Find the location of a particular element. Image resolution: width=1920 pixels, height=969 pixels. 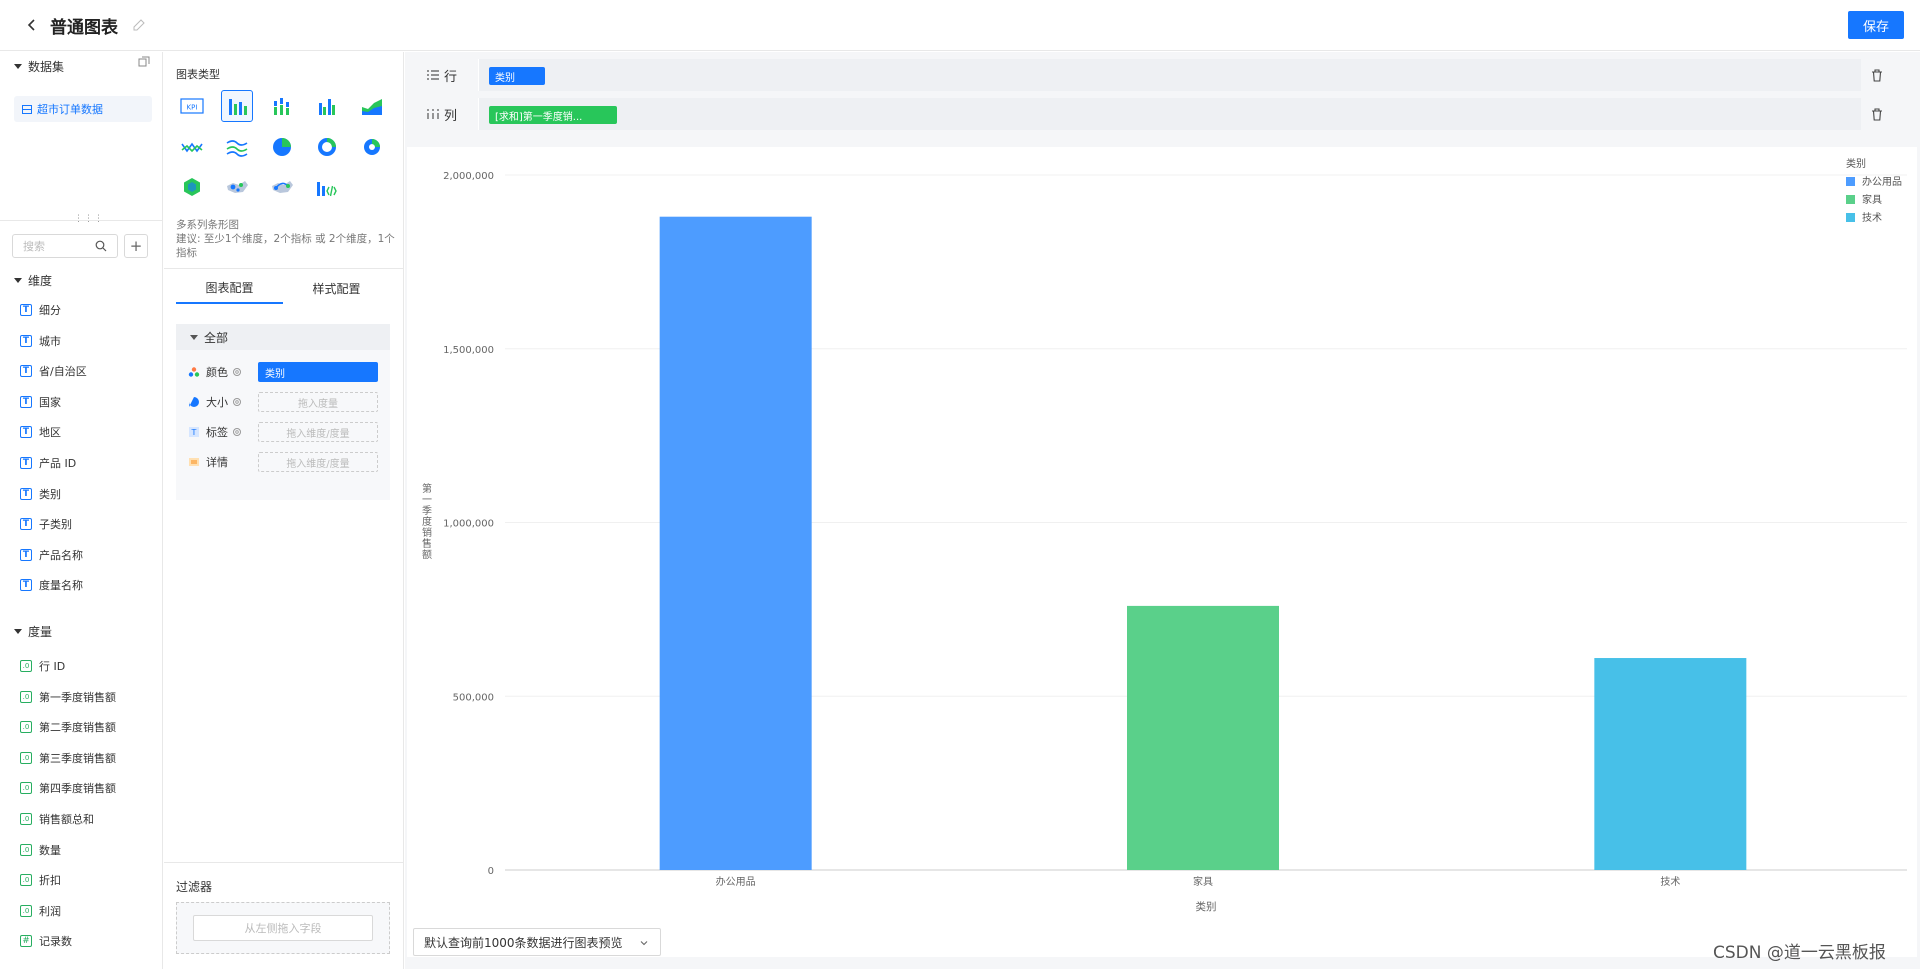

y-axis-title: 一 is located at coordinates (427, 500).